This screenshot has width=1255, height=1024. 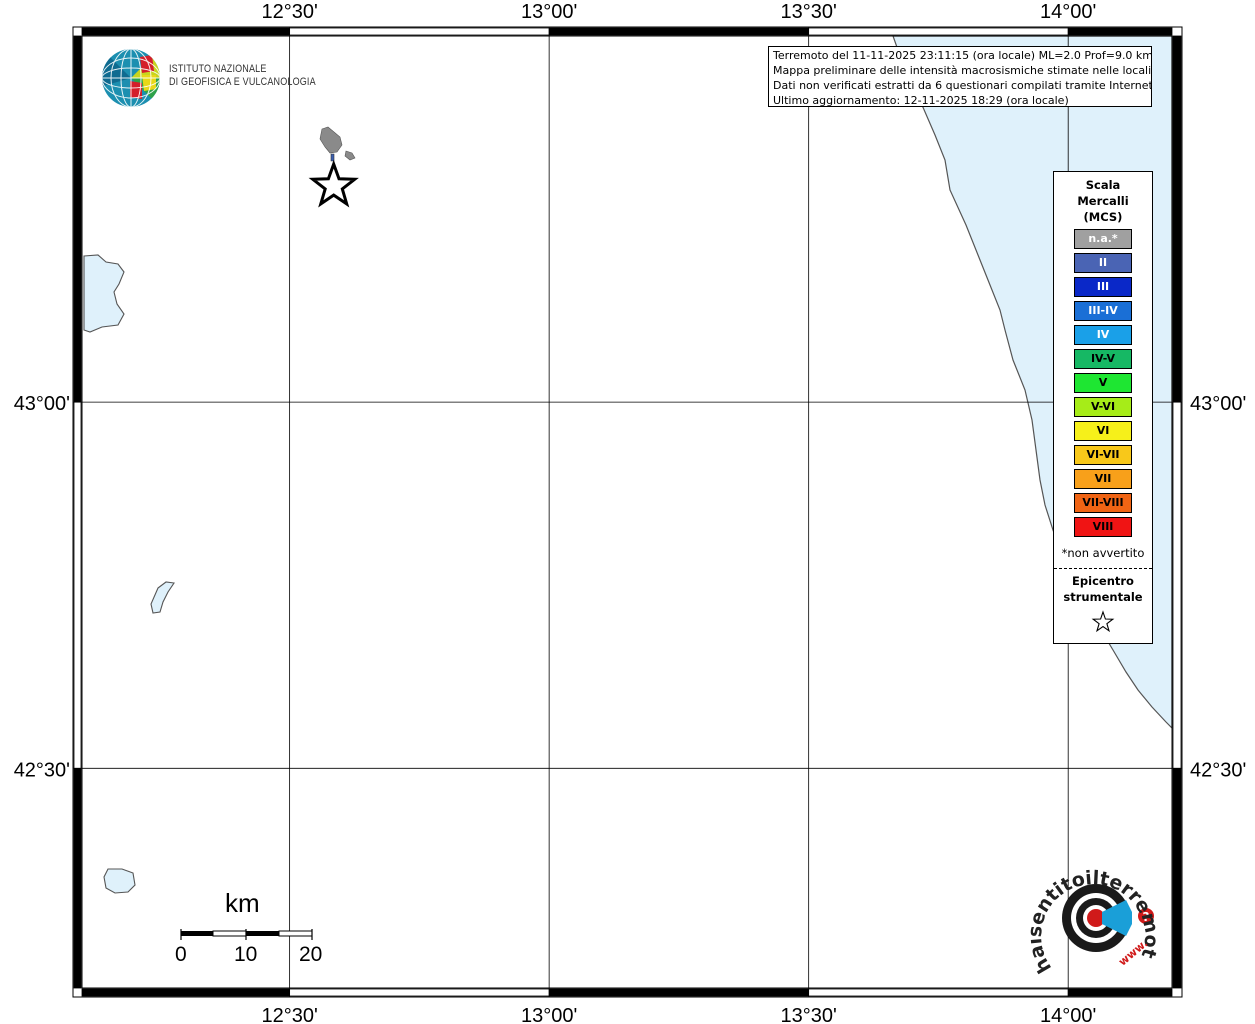 What do you see at coordinates (1103, 311) in the screenshot?
I see `legend-item: III-IV` at bounding box center [1103, 311].